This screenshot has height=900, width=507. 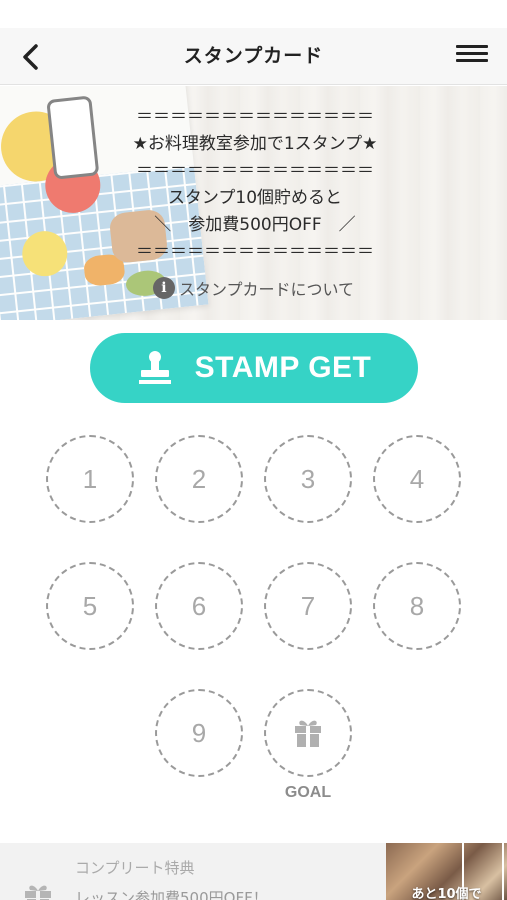 I want to click on about-stamp-card-label: スタンプカードについて, so click(x=266, y=289).